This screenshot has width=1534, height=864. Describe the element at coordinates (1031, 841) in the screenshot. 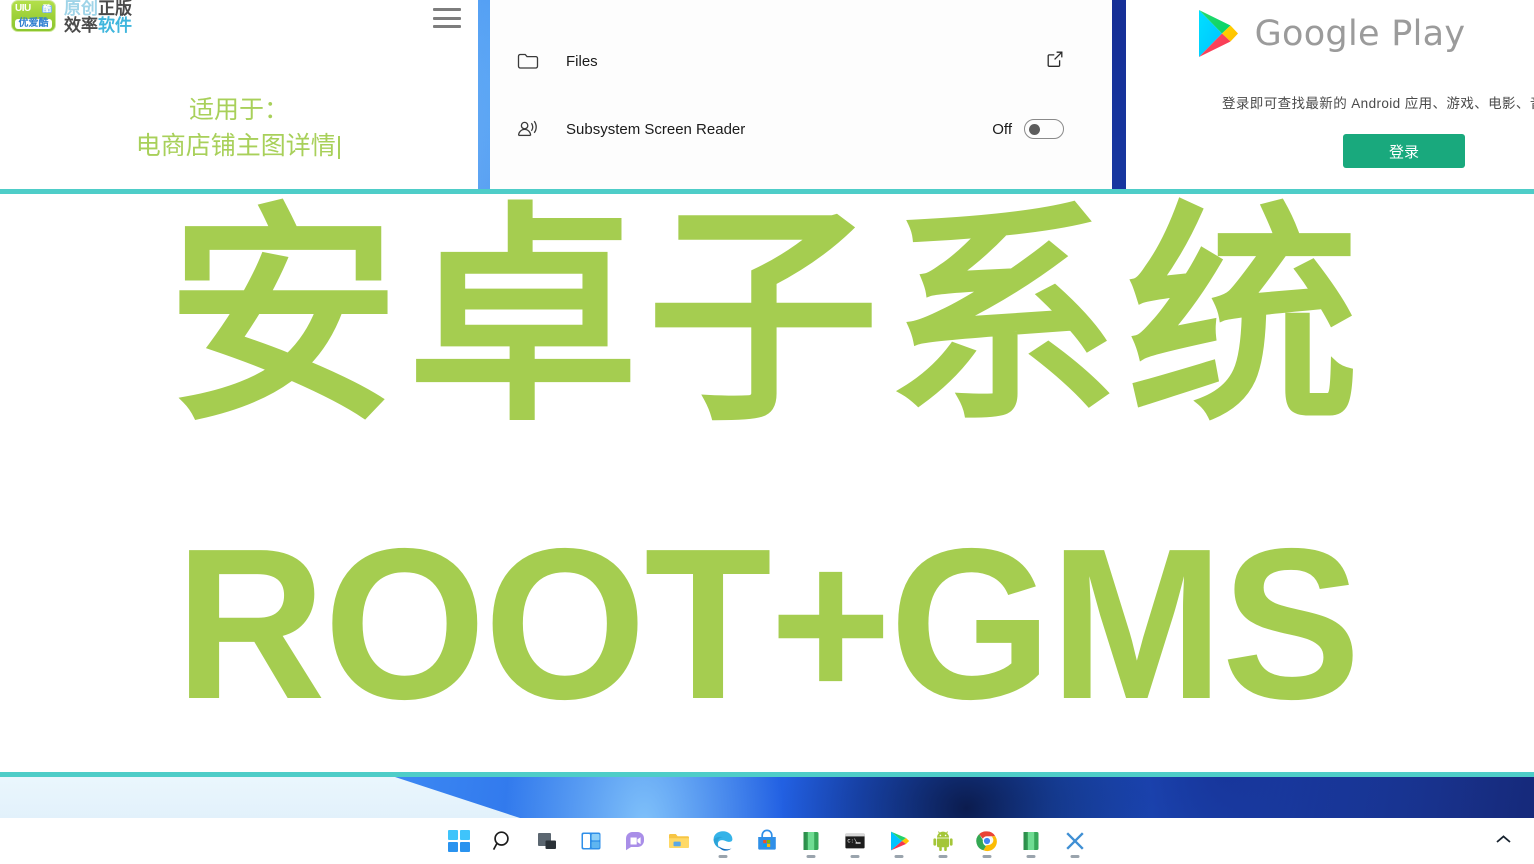

I see `green-app2-icon` at that location.